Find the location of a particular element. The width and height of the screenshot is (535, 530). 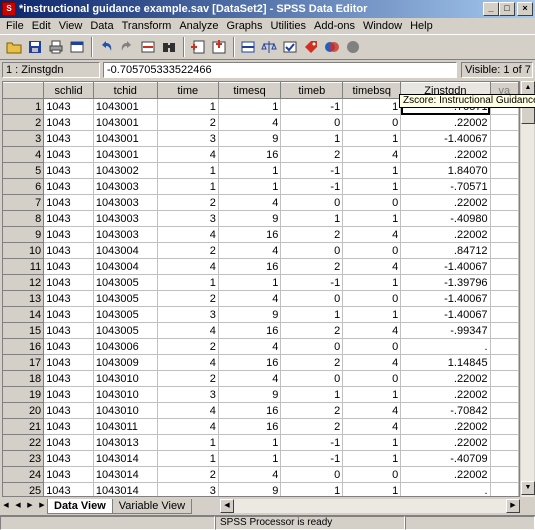

open-folder-icon is located at coordinates (14, 47).